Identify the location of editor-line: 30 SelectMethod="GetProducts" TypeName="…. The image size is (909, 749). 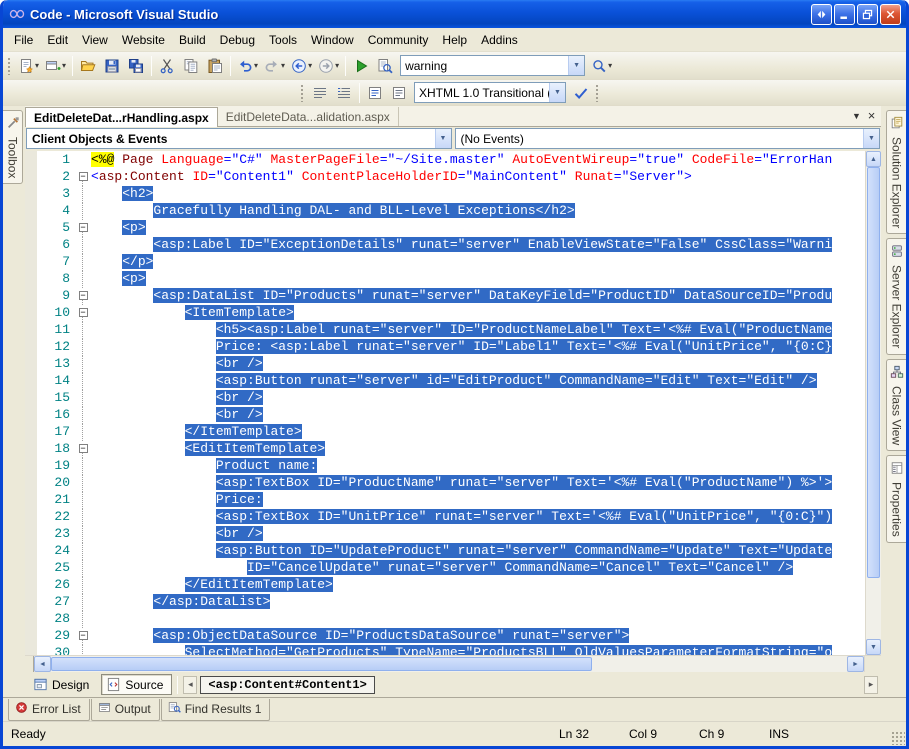
(445, 649).